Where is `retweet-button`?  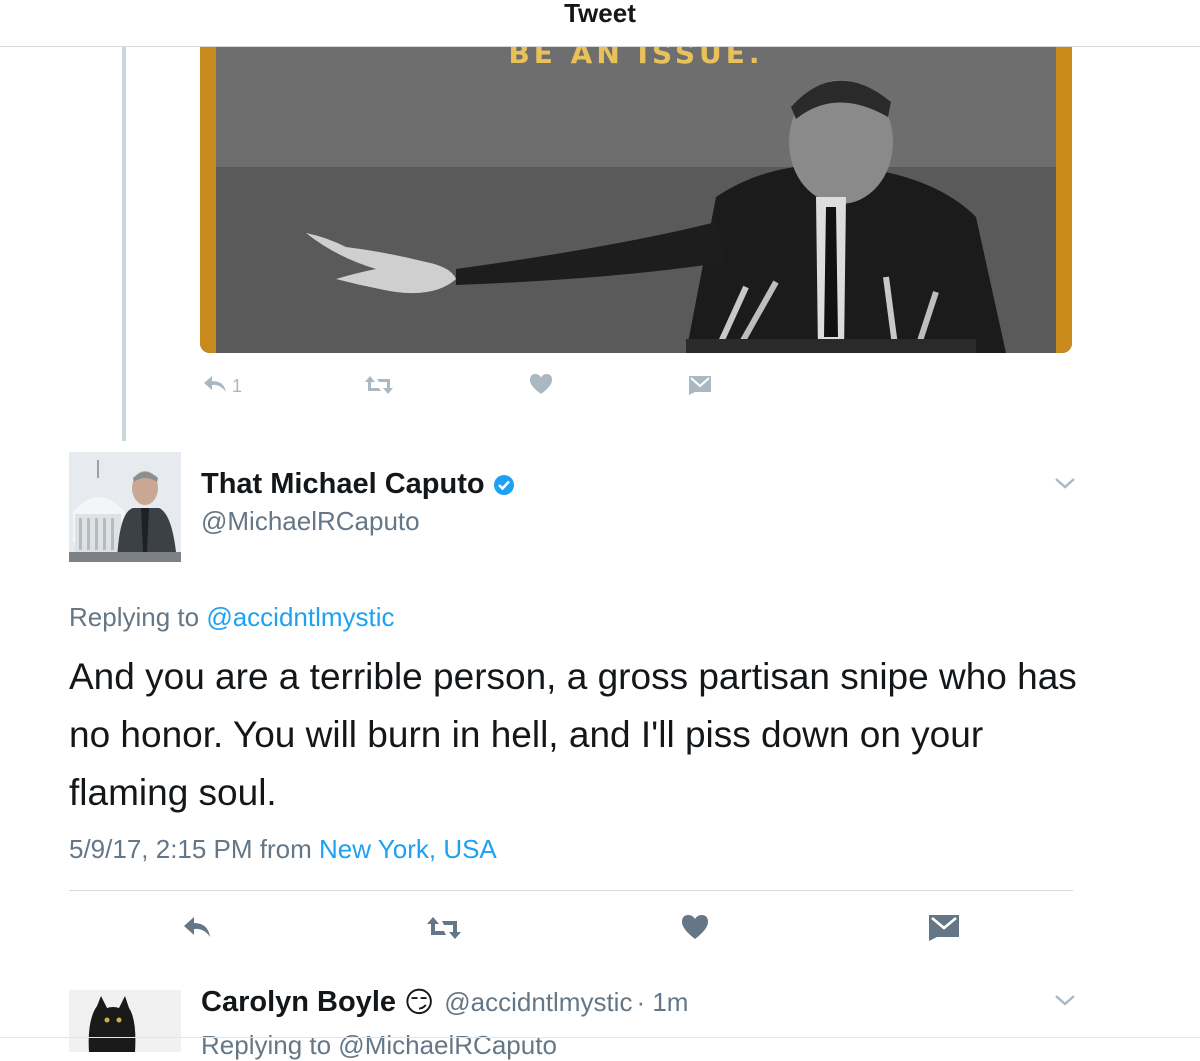 retweet-button is located at coordinates (444, 930).